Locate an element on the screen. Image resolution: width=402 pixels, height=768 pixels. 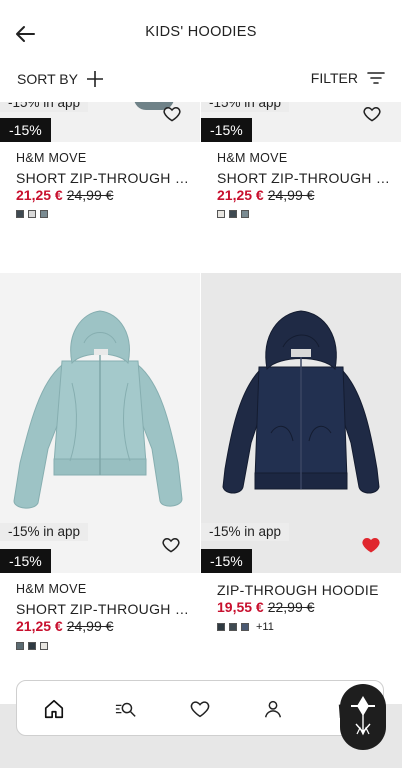
filter-icon is located at coordinates (376, 78).